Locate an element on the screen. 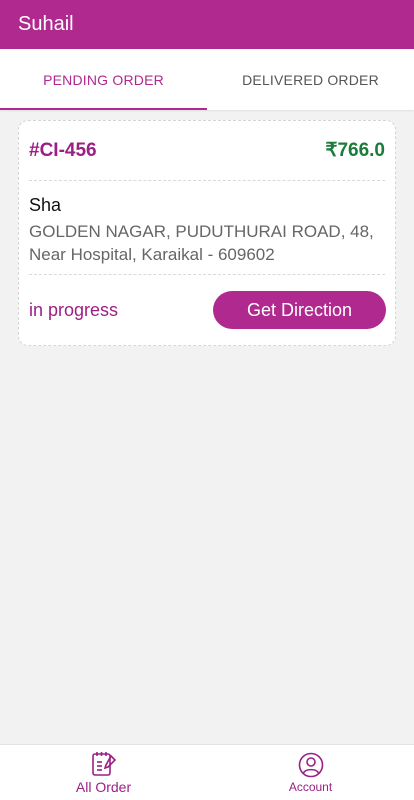 Image resolution: width=414 pixels, height=800 pixels. order-amount: ₹766.0 is located at coordinates (355, 150).